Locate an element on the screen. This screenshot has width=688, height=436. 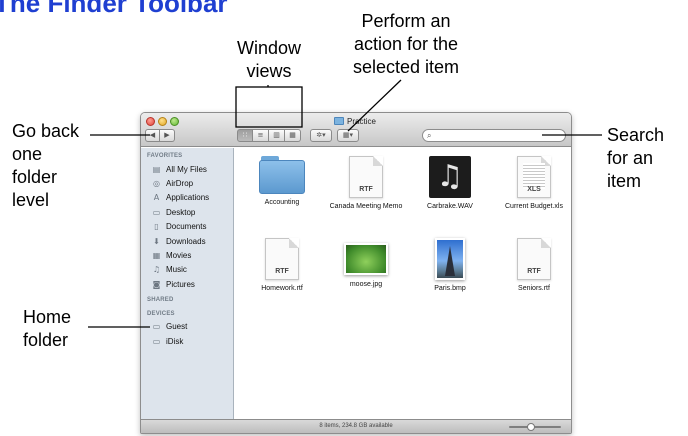
sidebar-item-movies: ▦ Movies is located at coordinates (187, 255).